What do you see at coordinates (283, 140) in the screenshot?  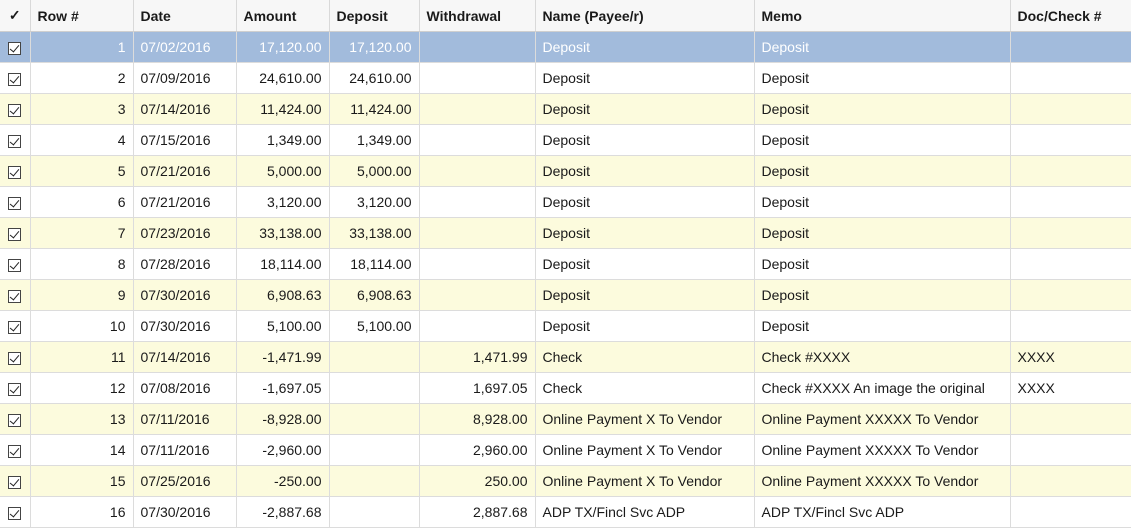 I see `cell-amount: 1,349.00` at bounding box center [283, 140].